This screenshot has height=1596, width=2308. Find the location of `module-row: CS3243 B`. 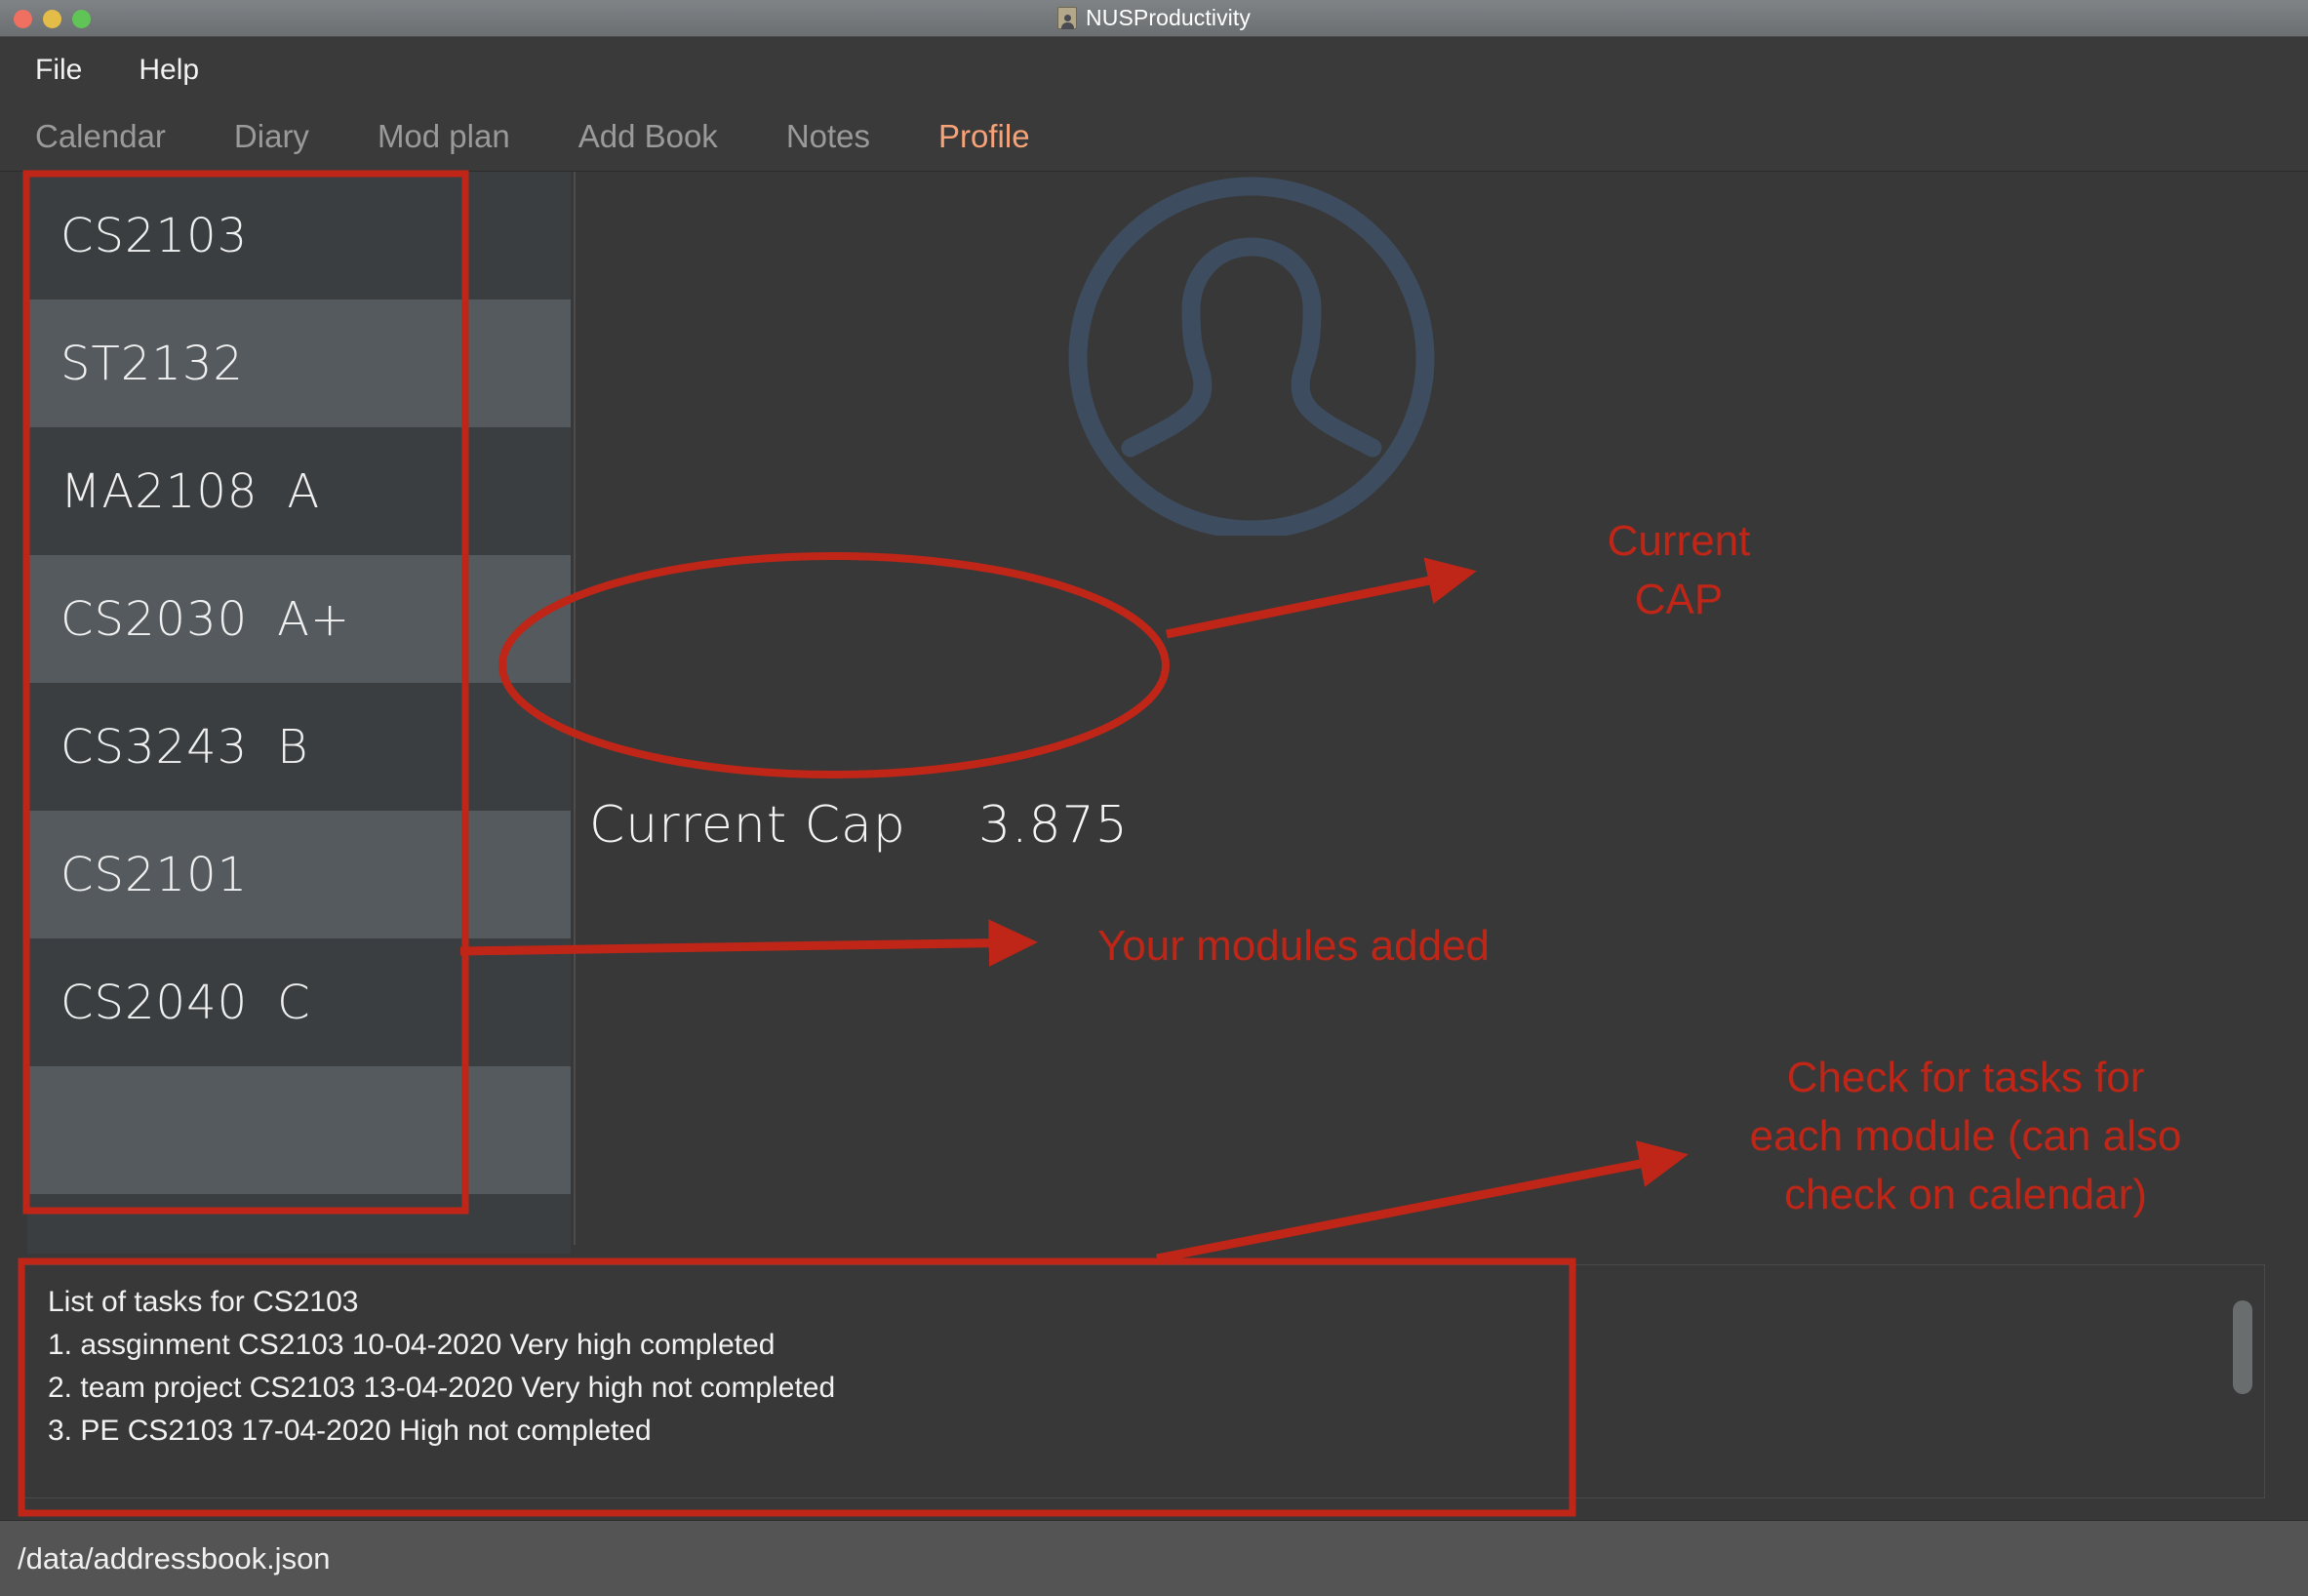

module-row: CS3243 B is located at coordinates (299, 747).